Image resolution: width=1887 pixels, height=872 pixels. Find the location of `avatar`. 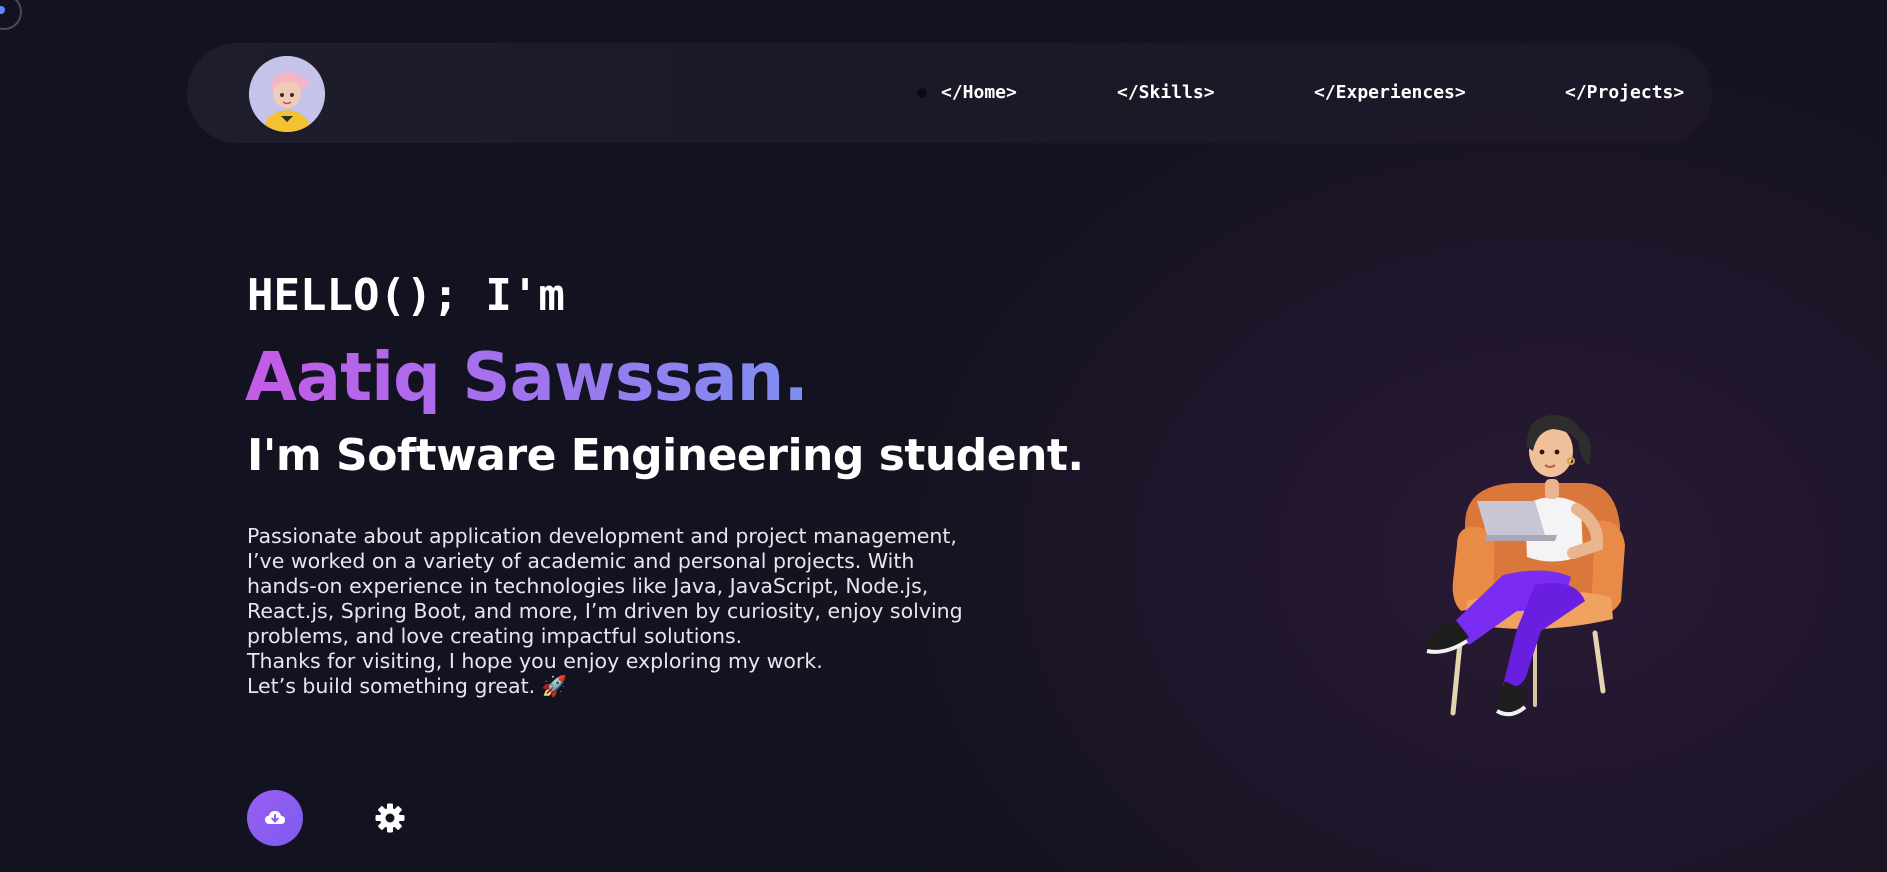

avatar is located at coordinates (287, 94).